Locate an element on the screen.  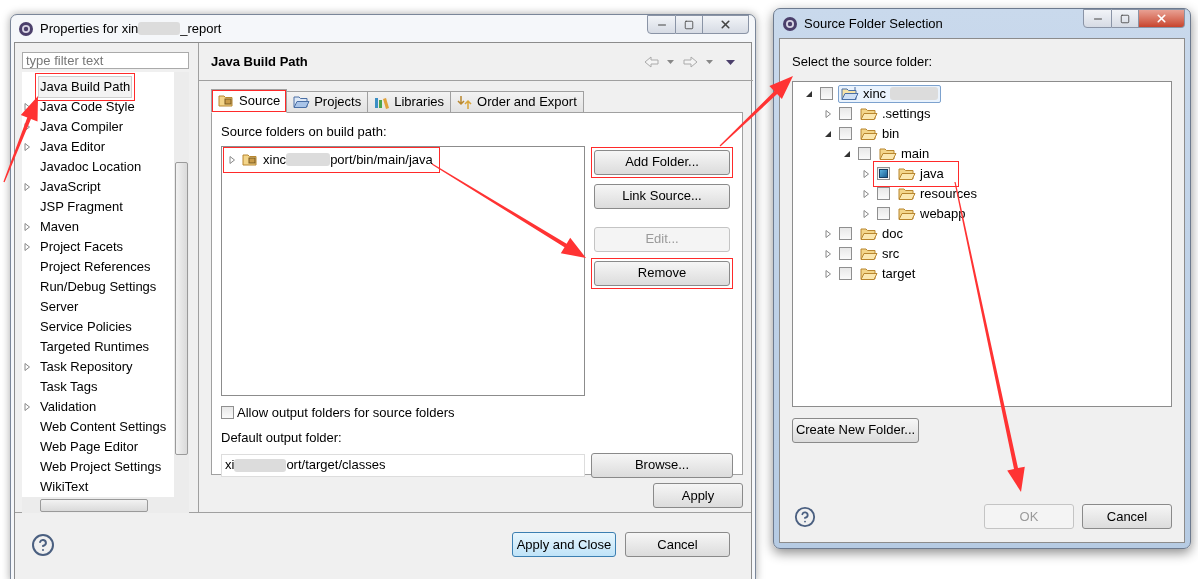
preference-tree-item: Project Facets is located at coordinates (82, 247).